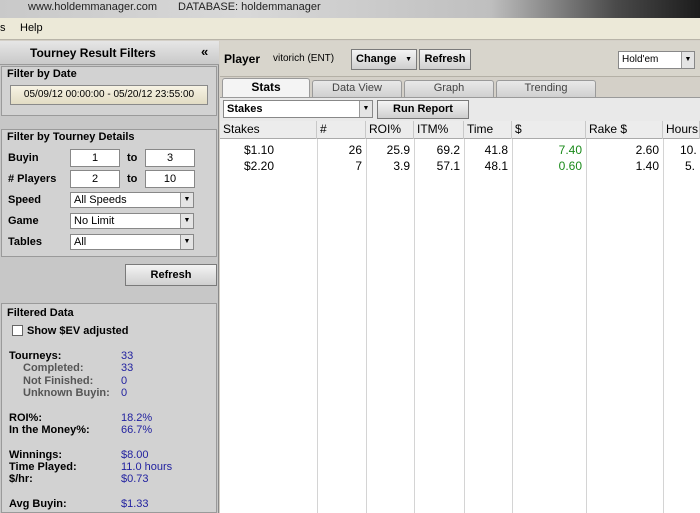 This screenshot has height=513, width=700. What do you see at coordinates (23, 221) in the screenshot?
I see `game-label: Game` at bounding box center [23, 221].